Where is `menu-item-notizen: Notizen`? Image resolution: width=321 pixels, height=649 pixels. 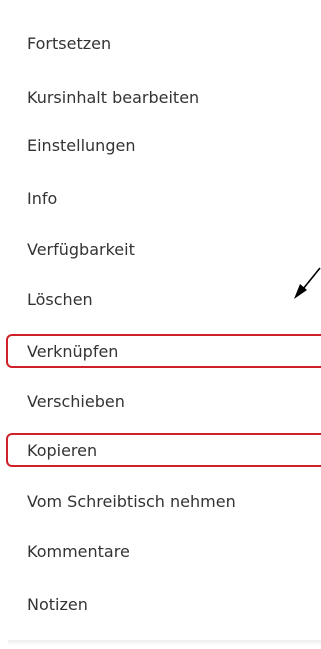
menu-item-notizen: Notizen is located at coordinates (57, 605).